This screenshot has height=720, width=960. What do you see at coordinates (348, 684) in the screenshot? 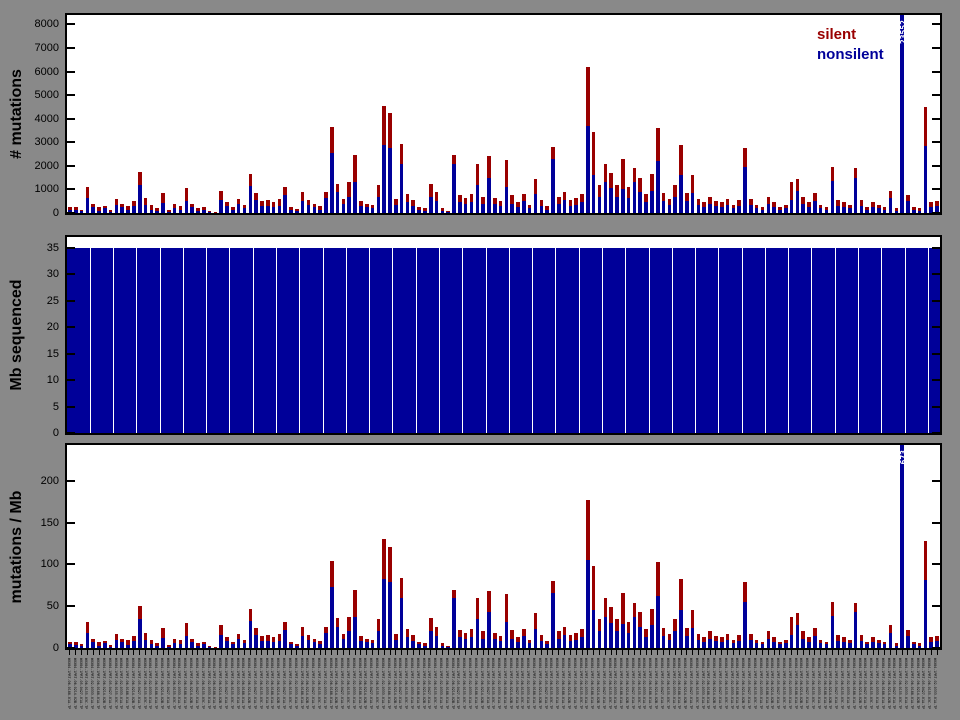
I see `x-tick-label-text: W0X84-1PRT-06-0155-03C-TP` at bounding box center [348, 684].